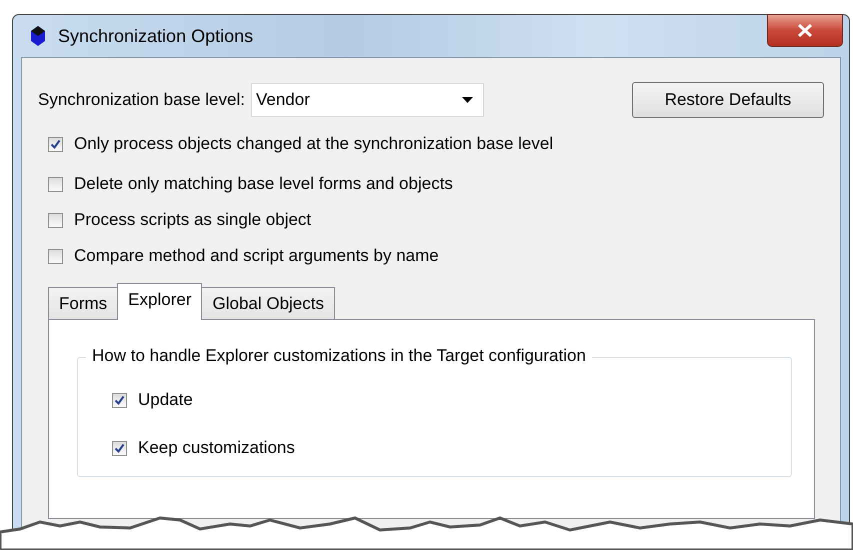 The image size is (853, 550). Describe the element at coordinates (159, 301) in the screenshot. I see `tab: Explorer` at that location.